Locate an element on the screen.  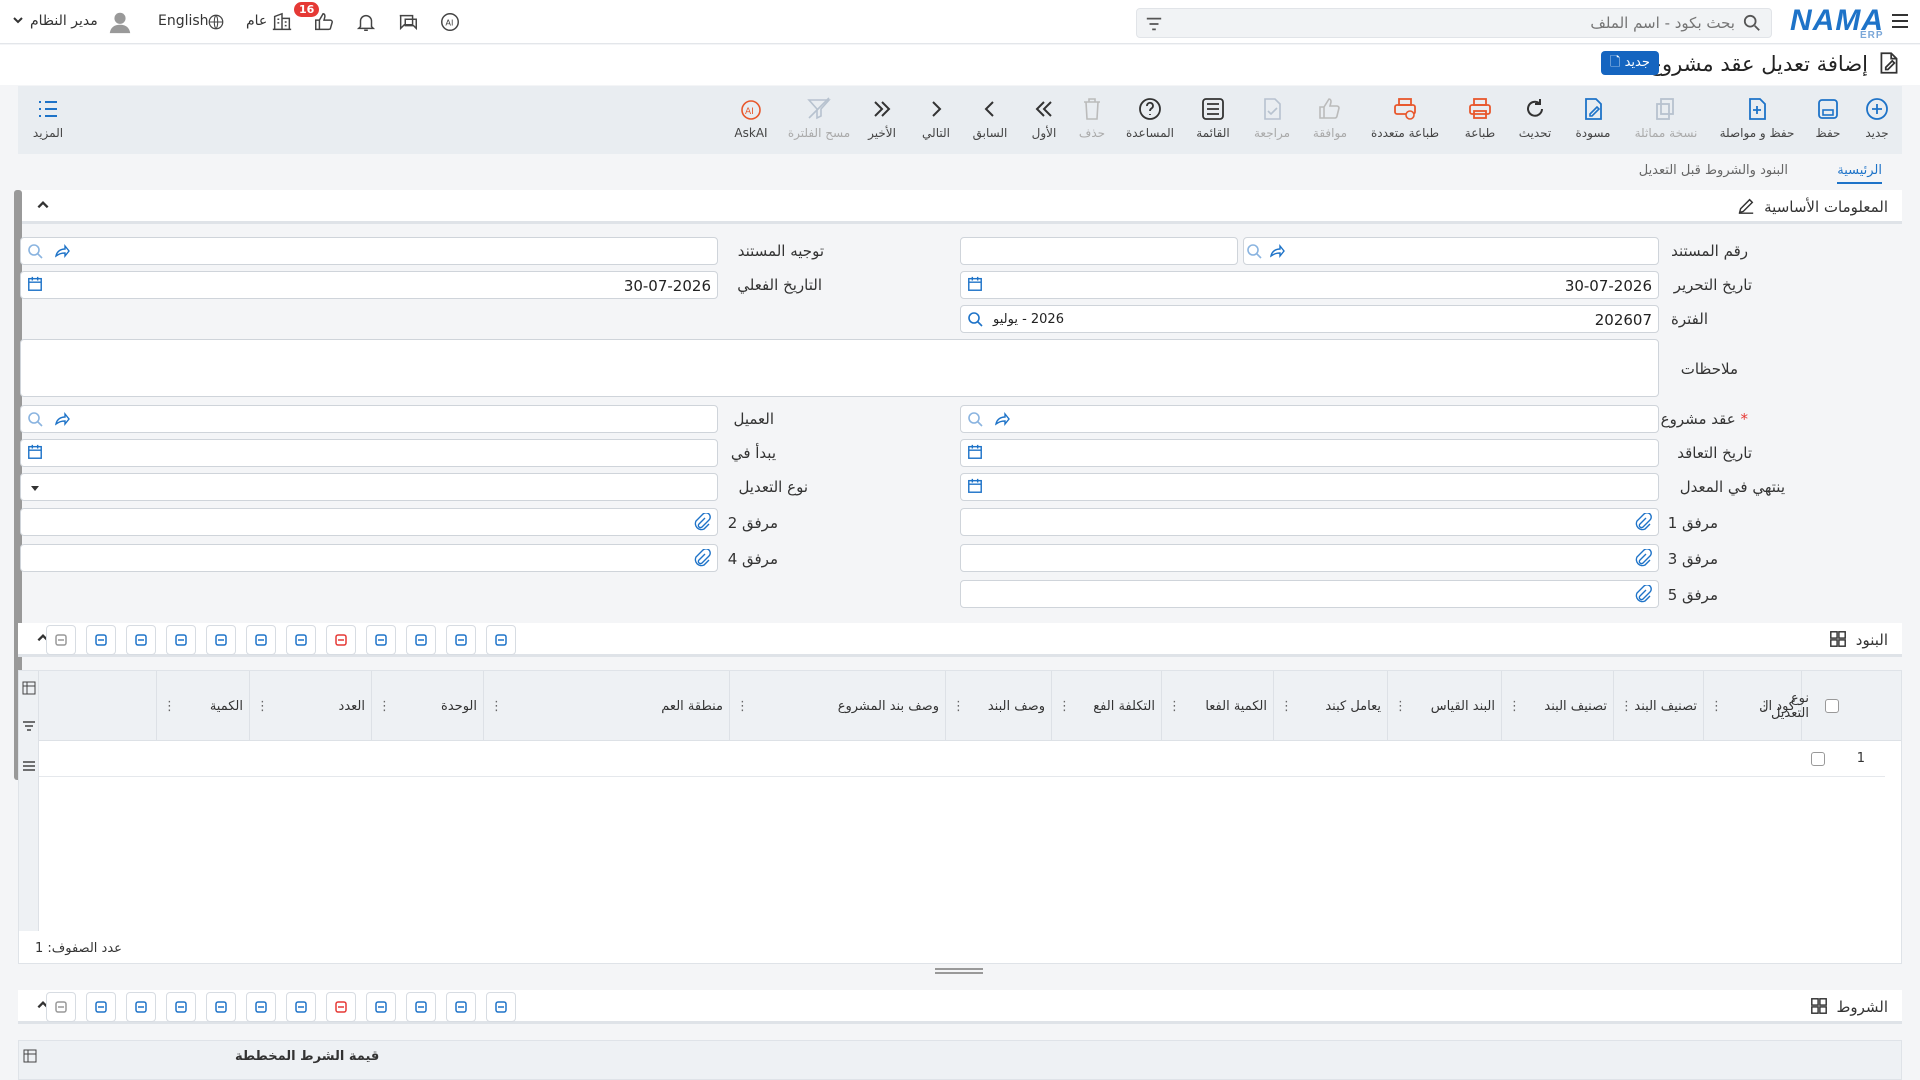
starts-at-field is located at coordinates (369, 453).